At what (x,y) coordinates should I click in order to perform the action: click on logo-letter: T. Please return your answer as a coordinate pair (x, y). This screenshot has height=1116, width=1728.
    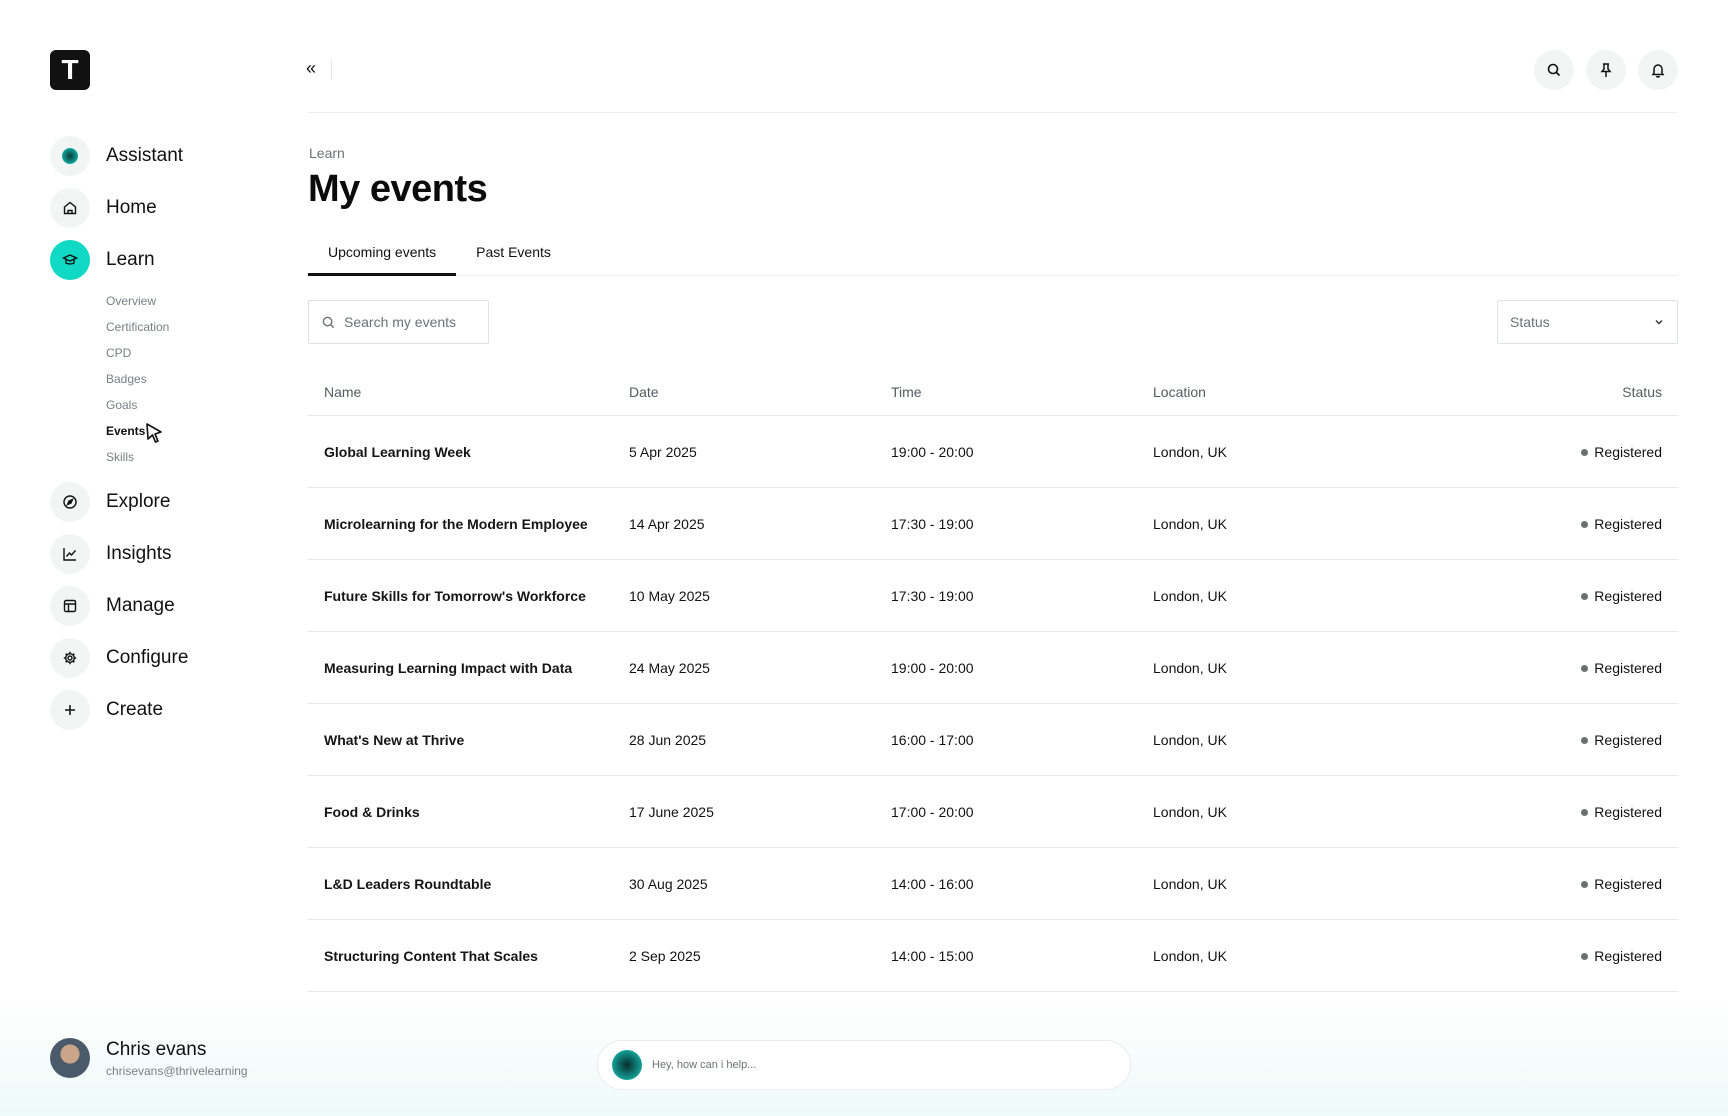
    Looking at the image, I should click on (70, 69).